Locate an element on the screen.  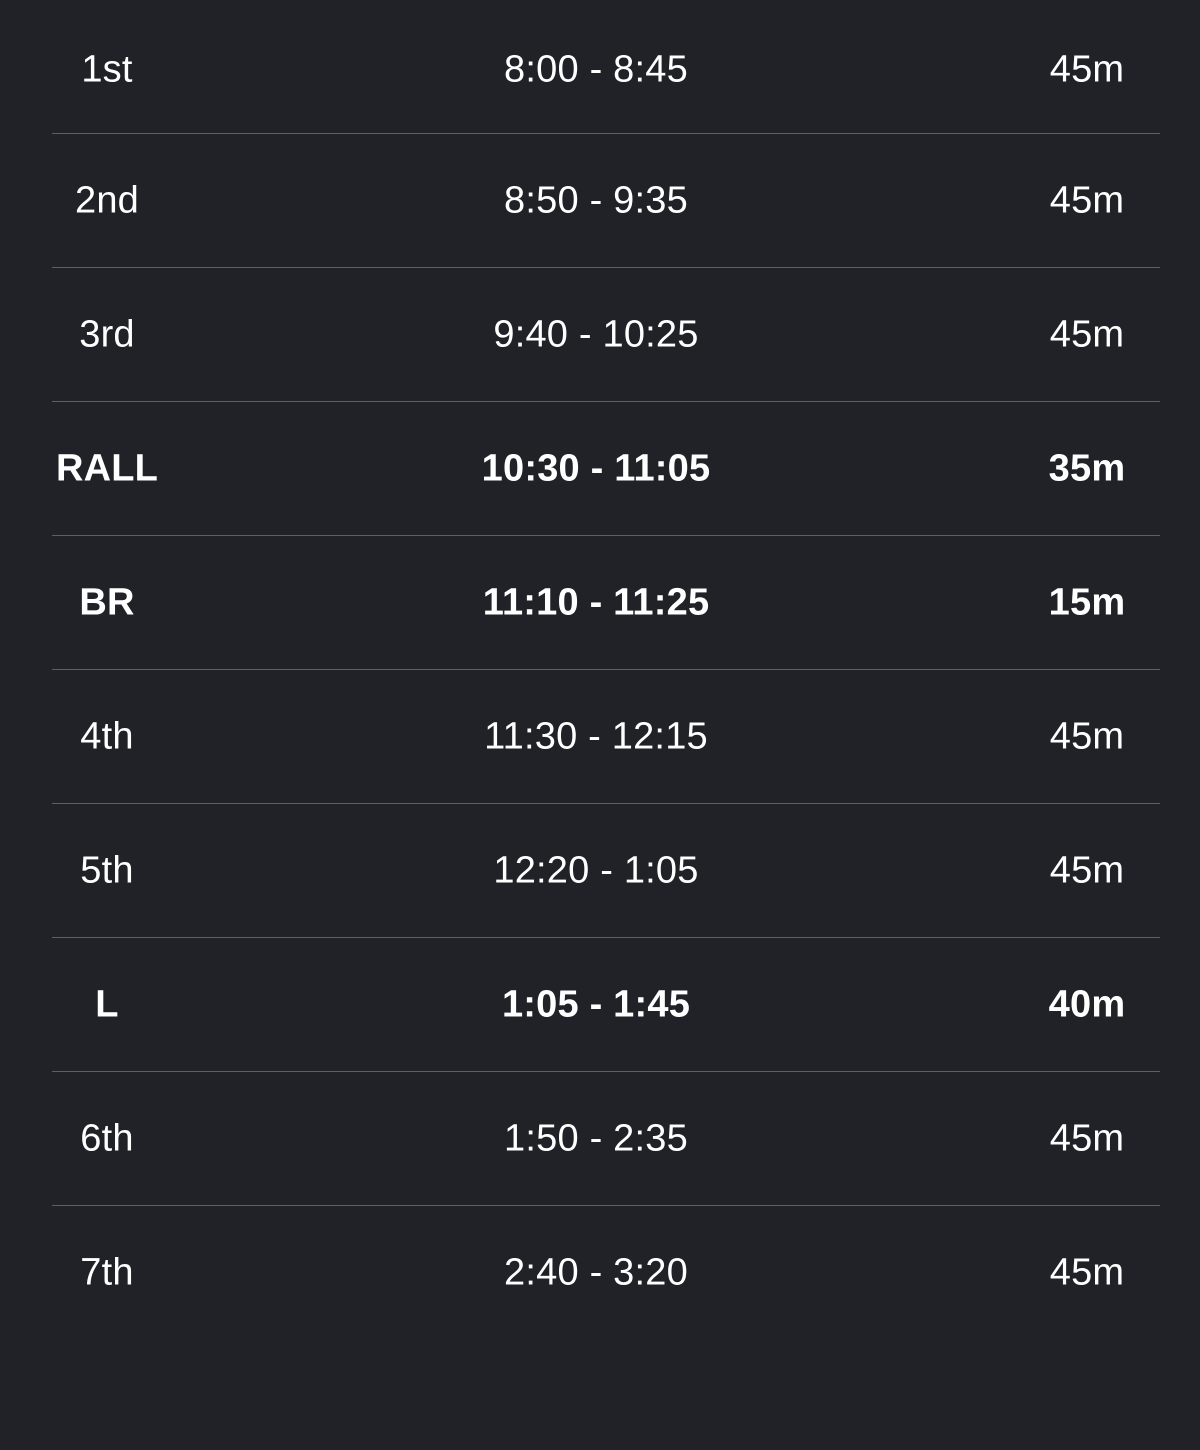
schedule-row-2nd: 2nd 8:50 - 9:35 45m is located at coordinates (606, 201).